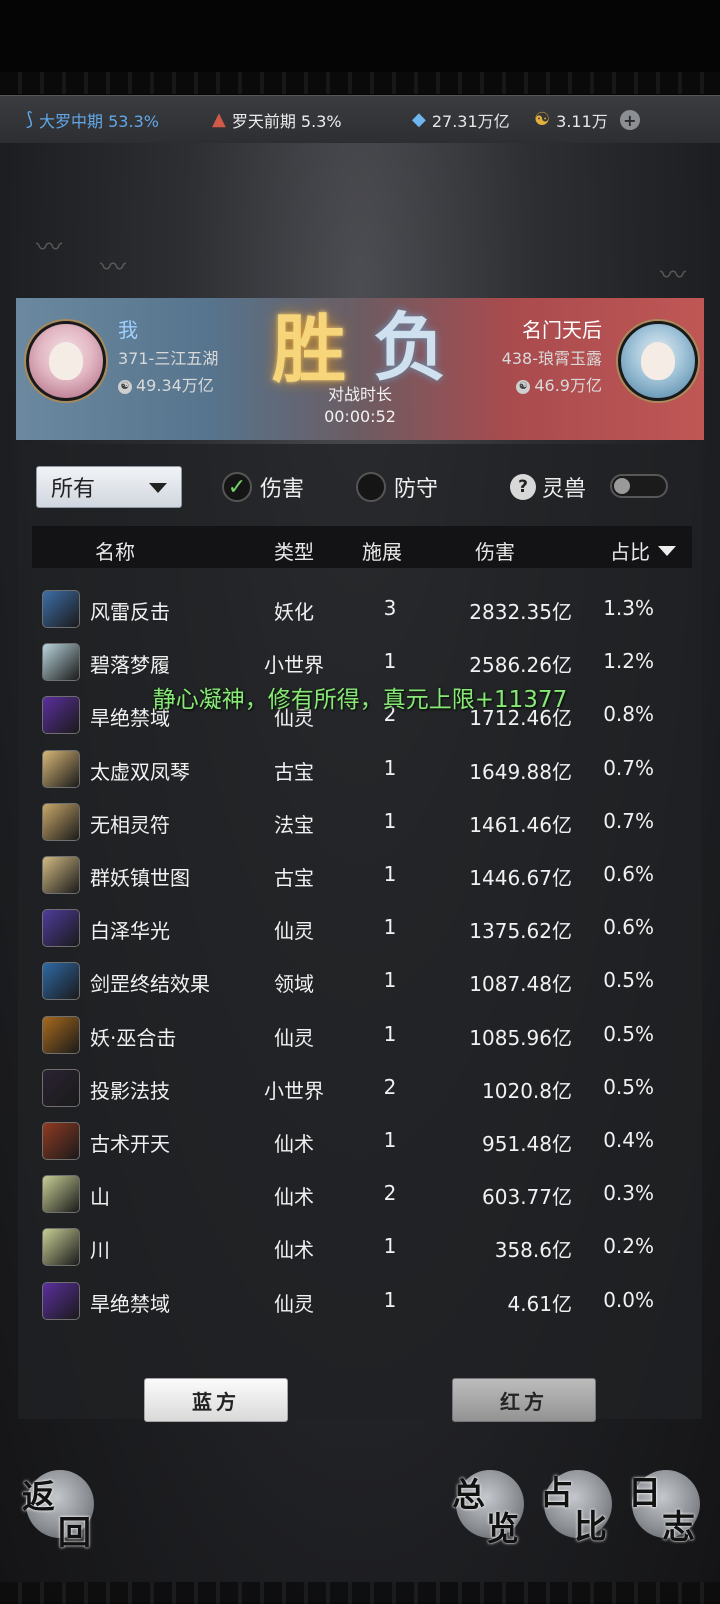  What do you see at coordinates (115, 550) in the screenshot?
I see `header-name: 名称` at bounding box center [115, 550].